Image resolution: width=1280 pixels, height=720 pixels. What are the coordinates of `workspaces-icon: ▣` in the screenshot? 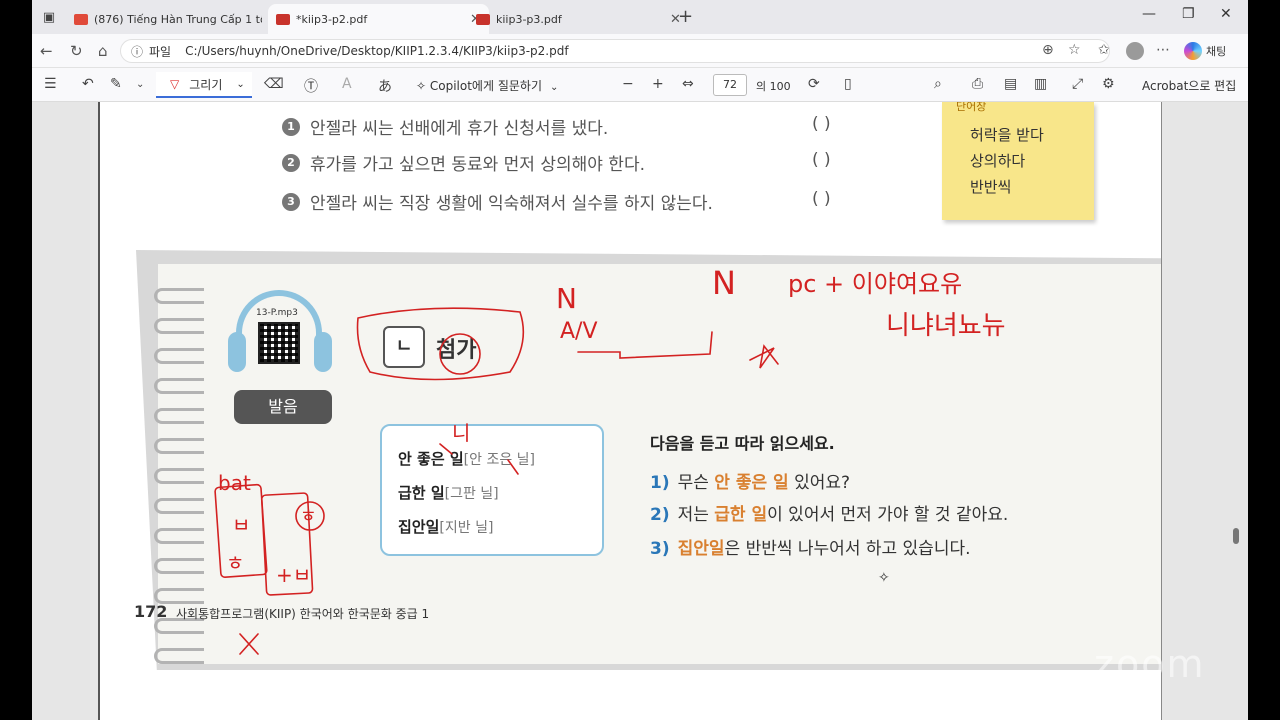 It's located at (49, 17).